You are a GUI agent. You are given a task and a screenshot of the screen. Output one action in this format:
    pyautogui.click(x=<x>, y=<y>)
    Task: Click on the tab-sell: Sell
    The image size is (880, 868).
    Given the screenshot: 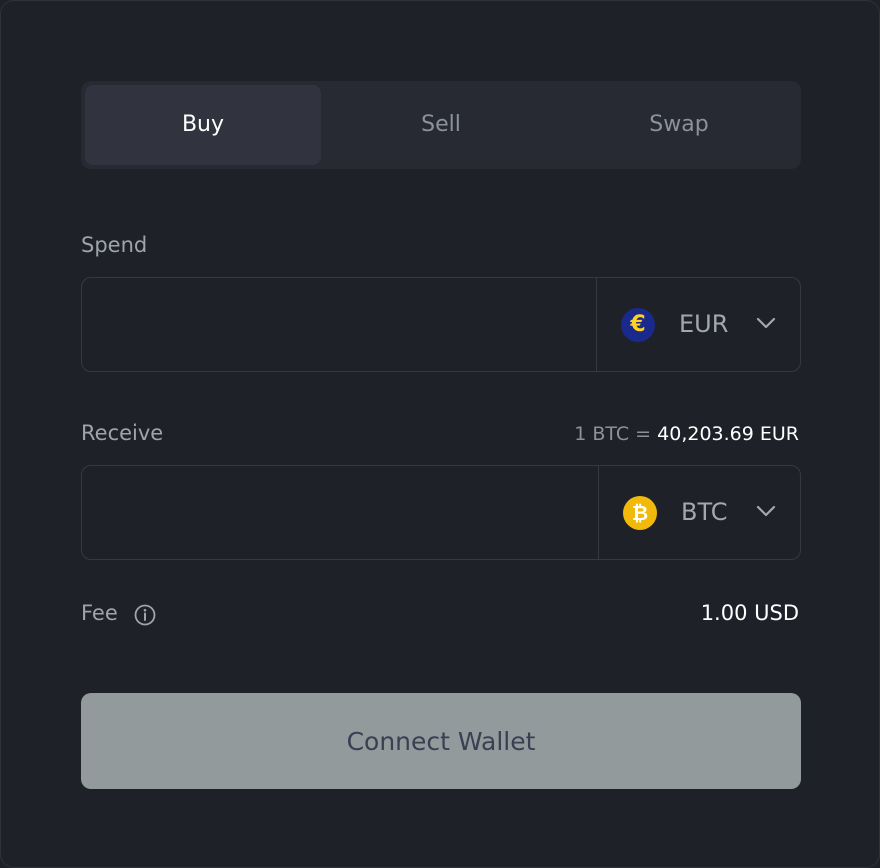 What is the action you would take?
    pyautogui.click(x=441, y=125)
    